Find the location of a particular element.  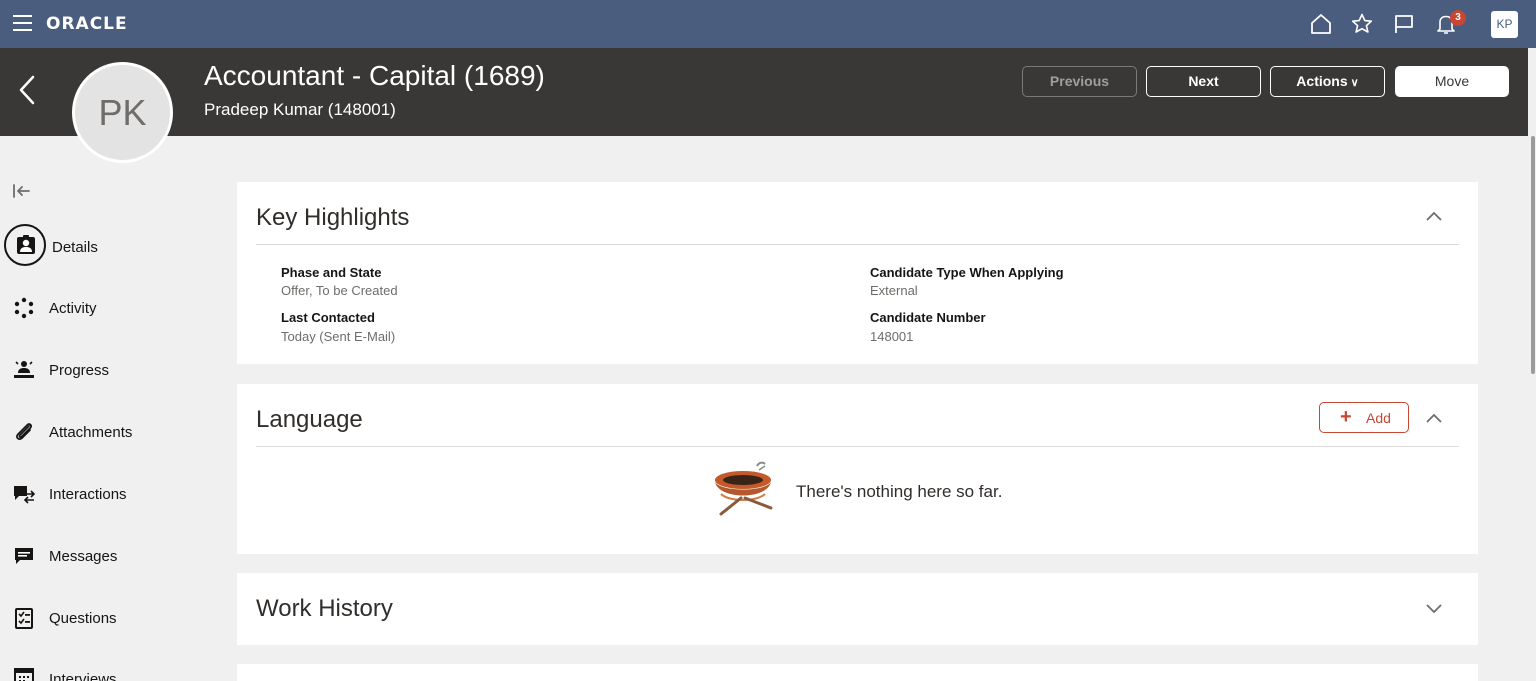

sidebar-item-interactions: Interactions is located at coordinates (100, 494).